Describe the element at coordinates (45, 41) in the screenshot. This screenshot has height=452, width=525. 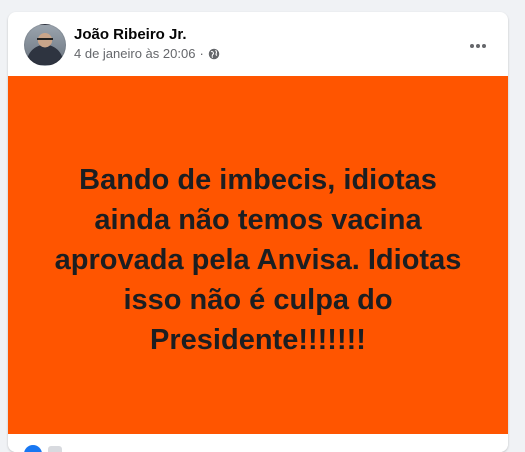
I see `avatar-glasses` at that location.